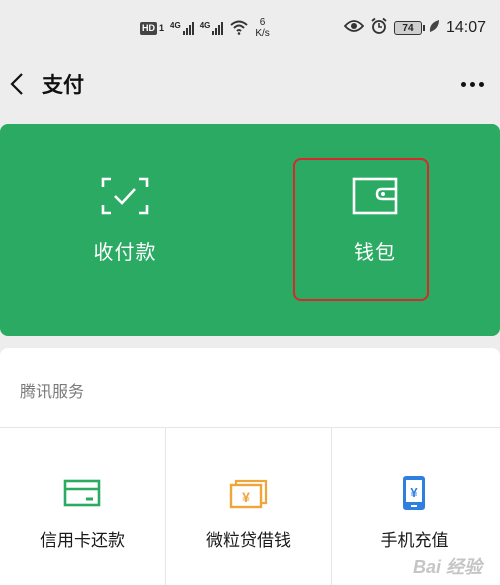  What do you see at coordinates (239, 28) in the screenshot?
I see `wifi-icon` at bounding box center [239, 28].